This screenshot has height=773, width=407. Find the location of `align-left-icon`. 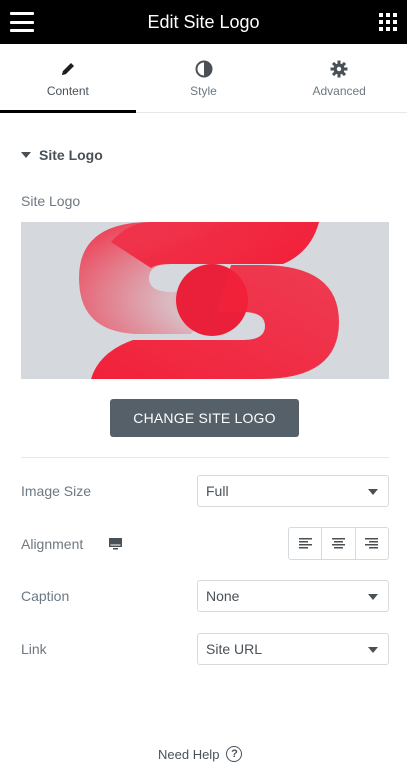

align-left-icon is located at coordinates (305, 543).